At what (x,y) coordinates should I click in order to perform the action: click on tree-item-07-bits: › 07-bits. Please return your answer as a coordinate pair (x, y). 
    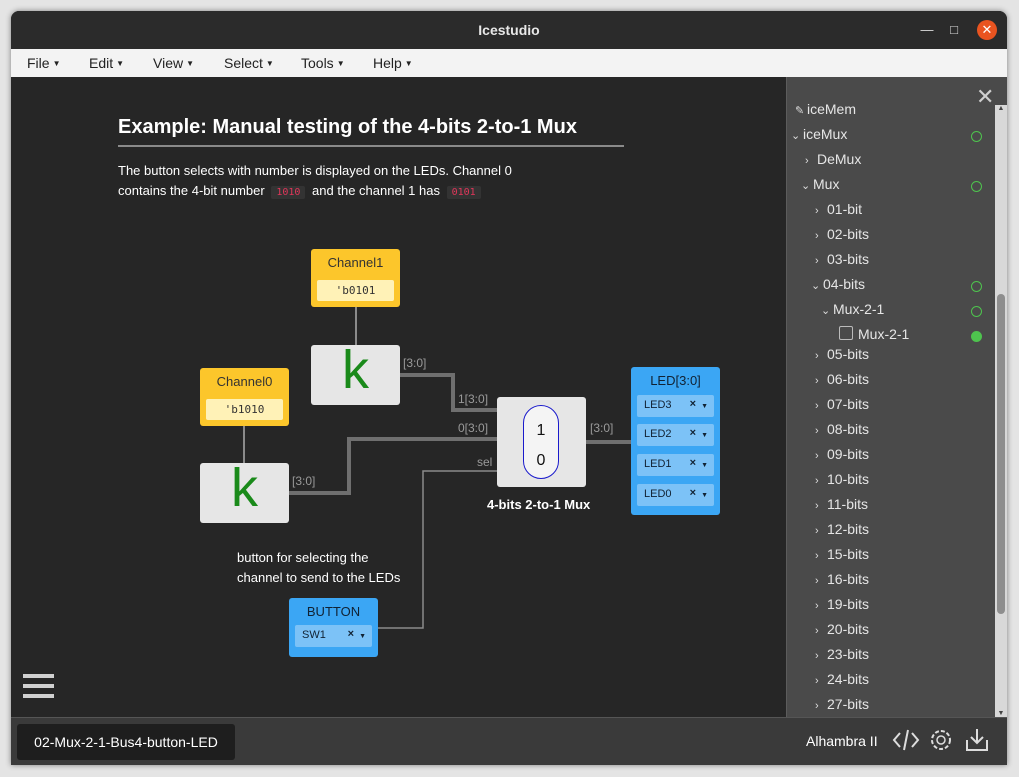
    Looking at the image, I should click on (842, 404).